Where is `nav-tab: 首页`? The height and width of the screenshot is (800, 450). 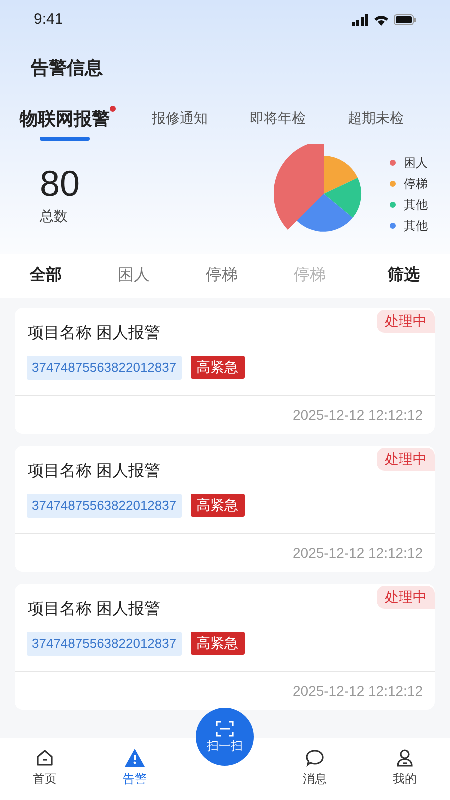 nav-tab: 首页 is located at coordinates (45, 768).